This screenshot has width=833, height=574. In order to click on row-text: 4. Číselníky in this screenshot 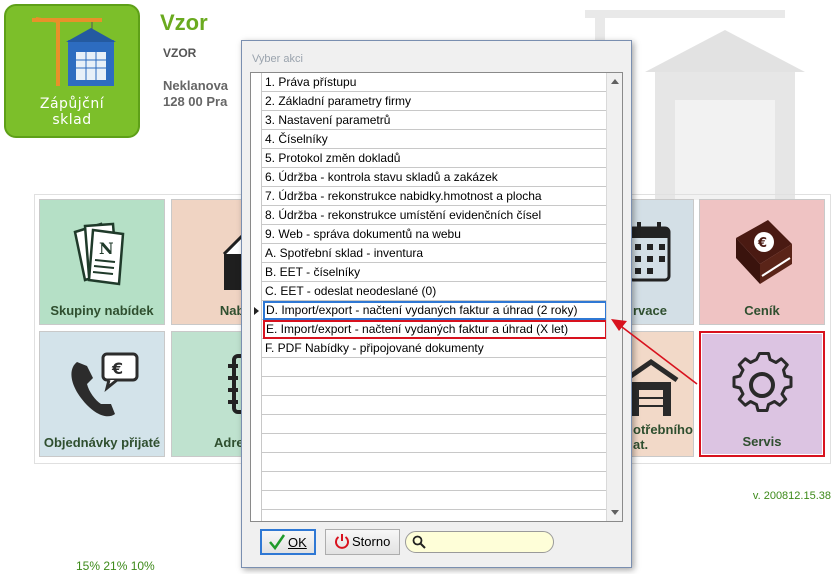, I will do `click(296, 139)`.